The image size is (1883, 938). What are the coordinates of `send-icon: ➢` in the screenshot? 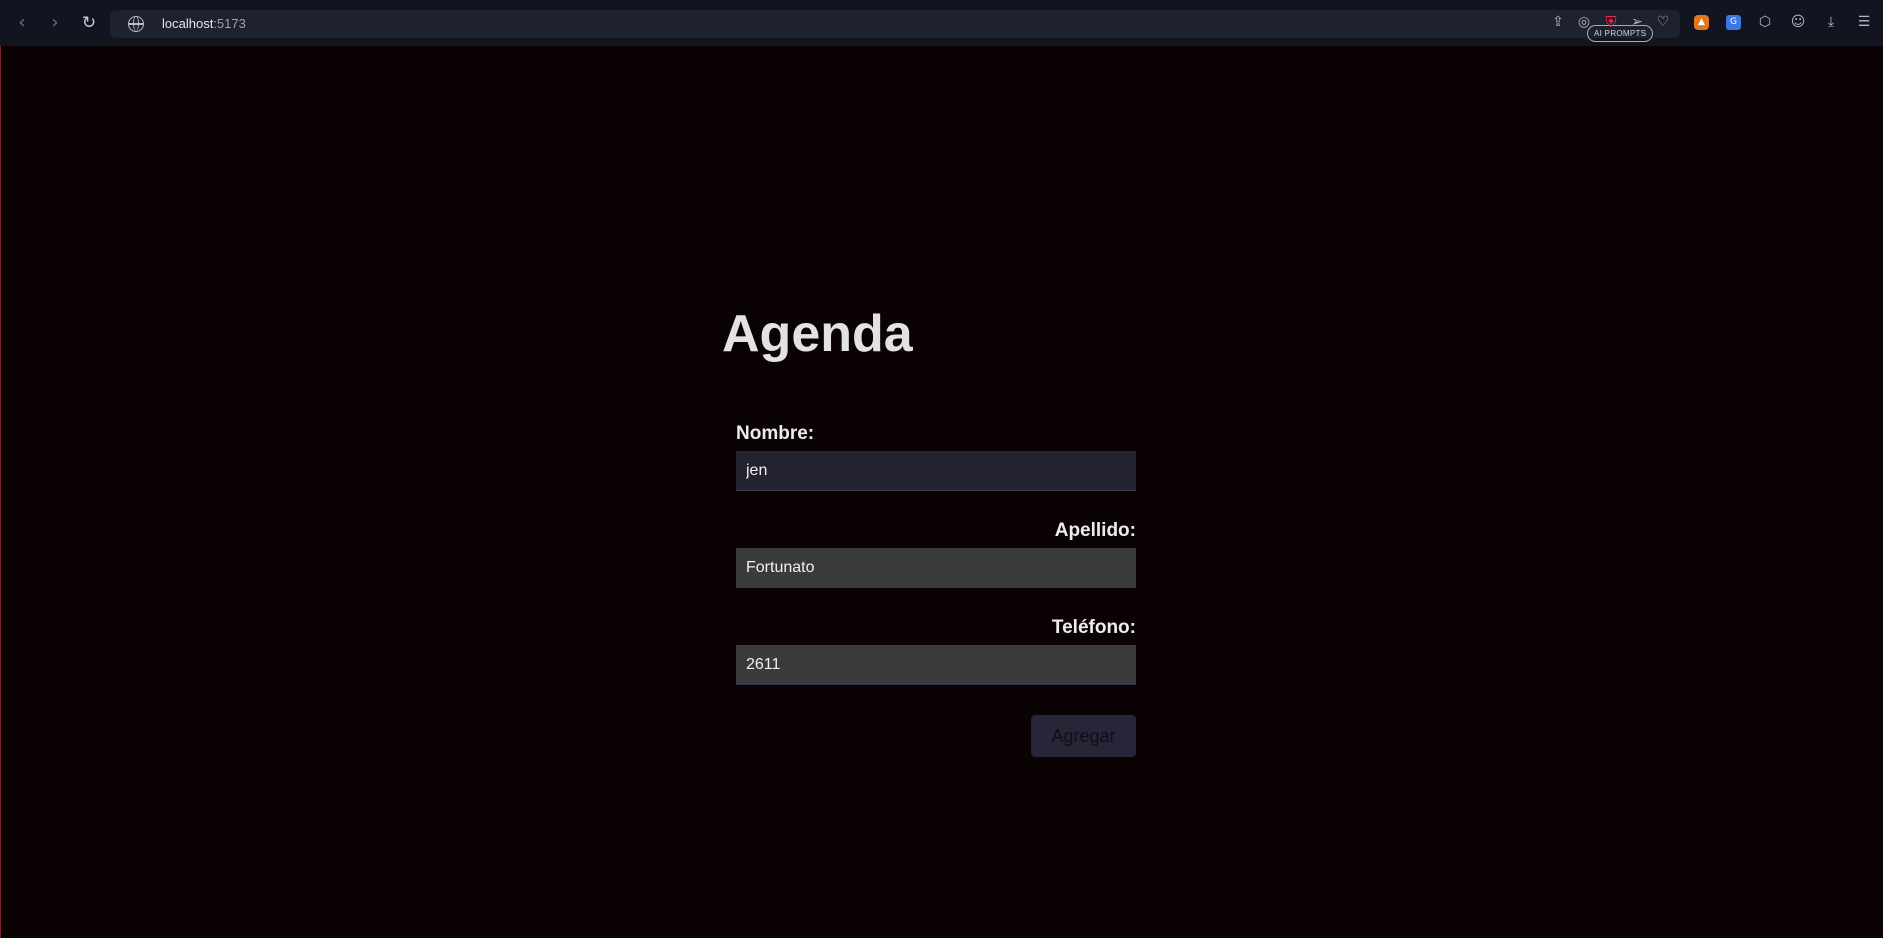 It's located at (1637, 22).